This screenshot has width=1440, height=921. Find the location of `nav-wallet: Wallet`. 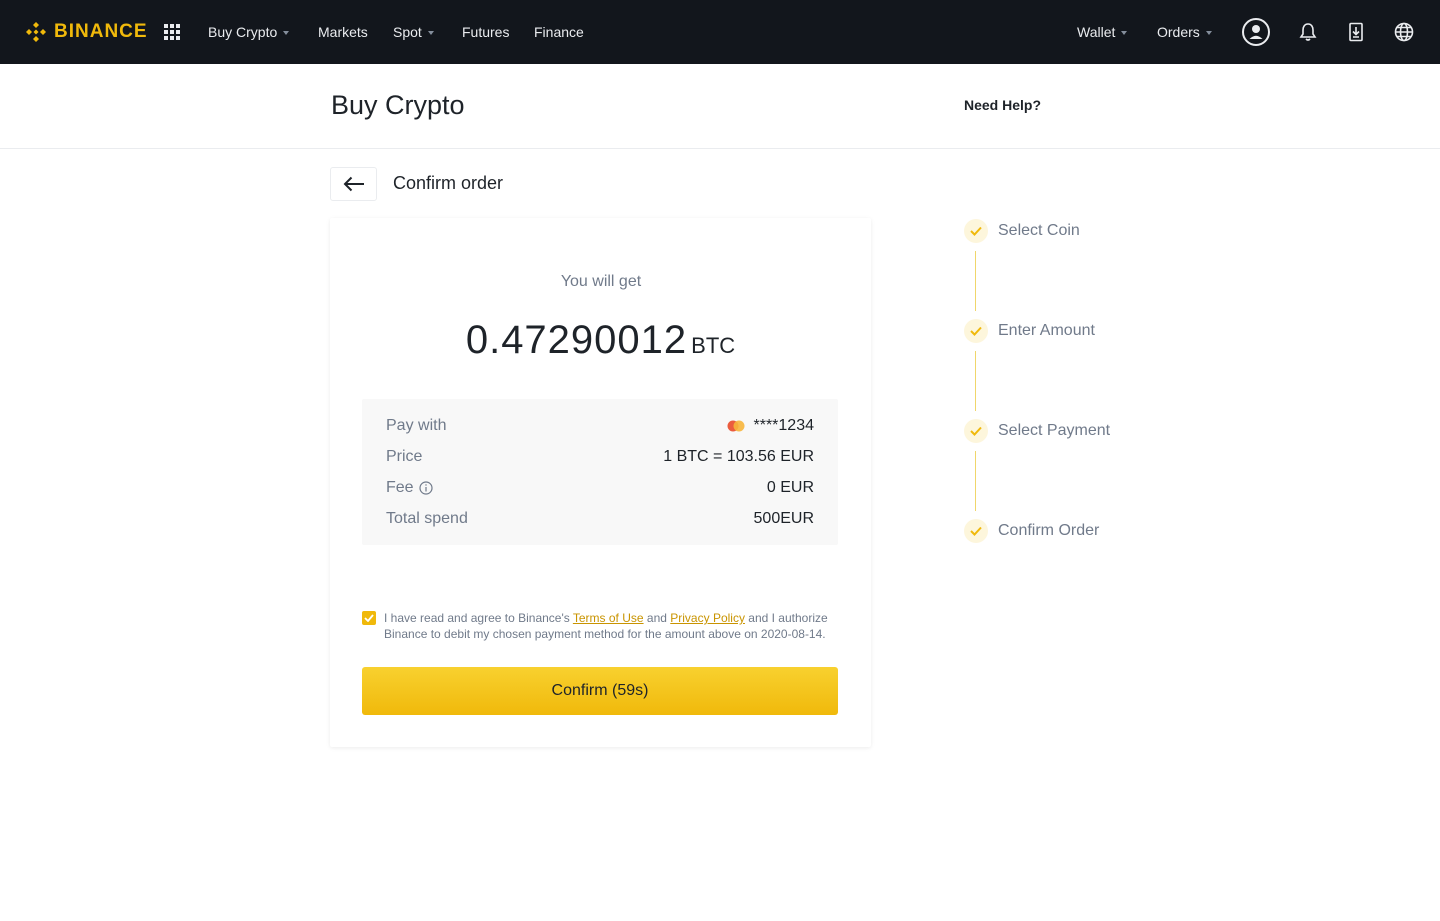

nav-wallet: Wallet is located at coordinates (1102, 32).